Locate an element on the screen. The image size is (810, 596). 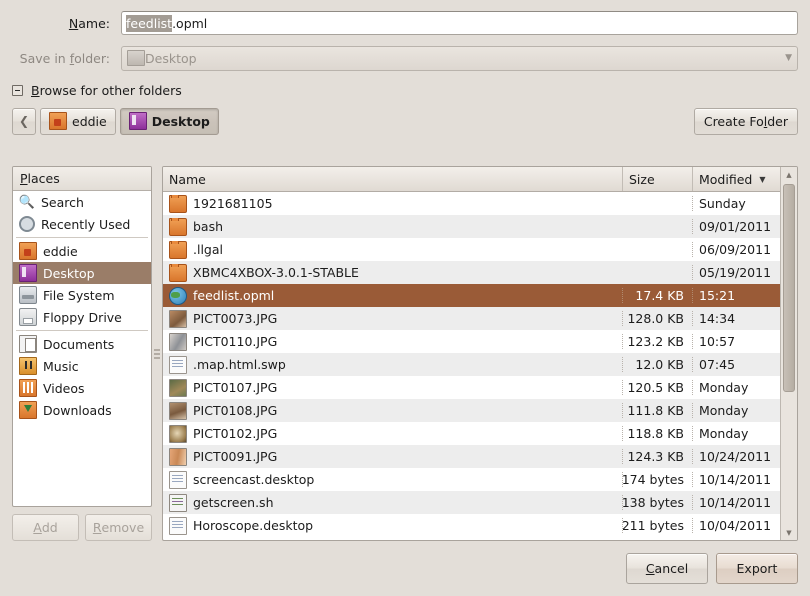
back-button: ❮ is located at coordinates (24, 121).